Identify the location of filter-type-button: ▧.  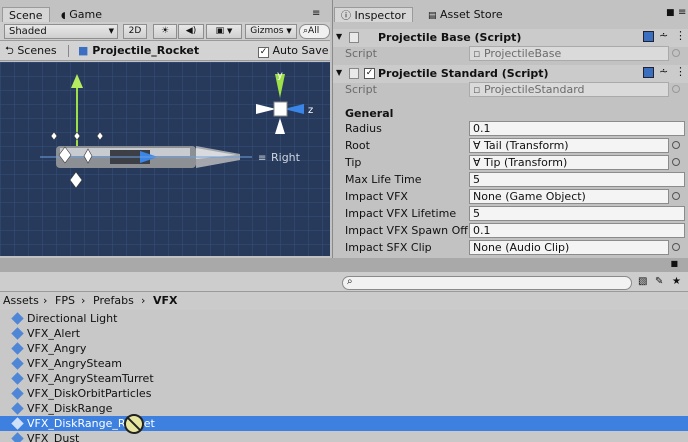
(645, 283).